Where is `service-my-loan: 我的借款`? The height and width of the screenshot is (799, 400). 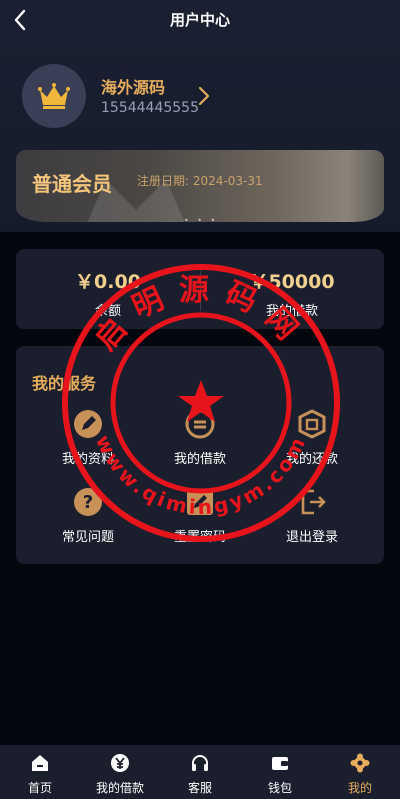
service-my-loan: 我的借款 is located at coordinates (200, 443).